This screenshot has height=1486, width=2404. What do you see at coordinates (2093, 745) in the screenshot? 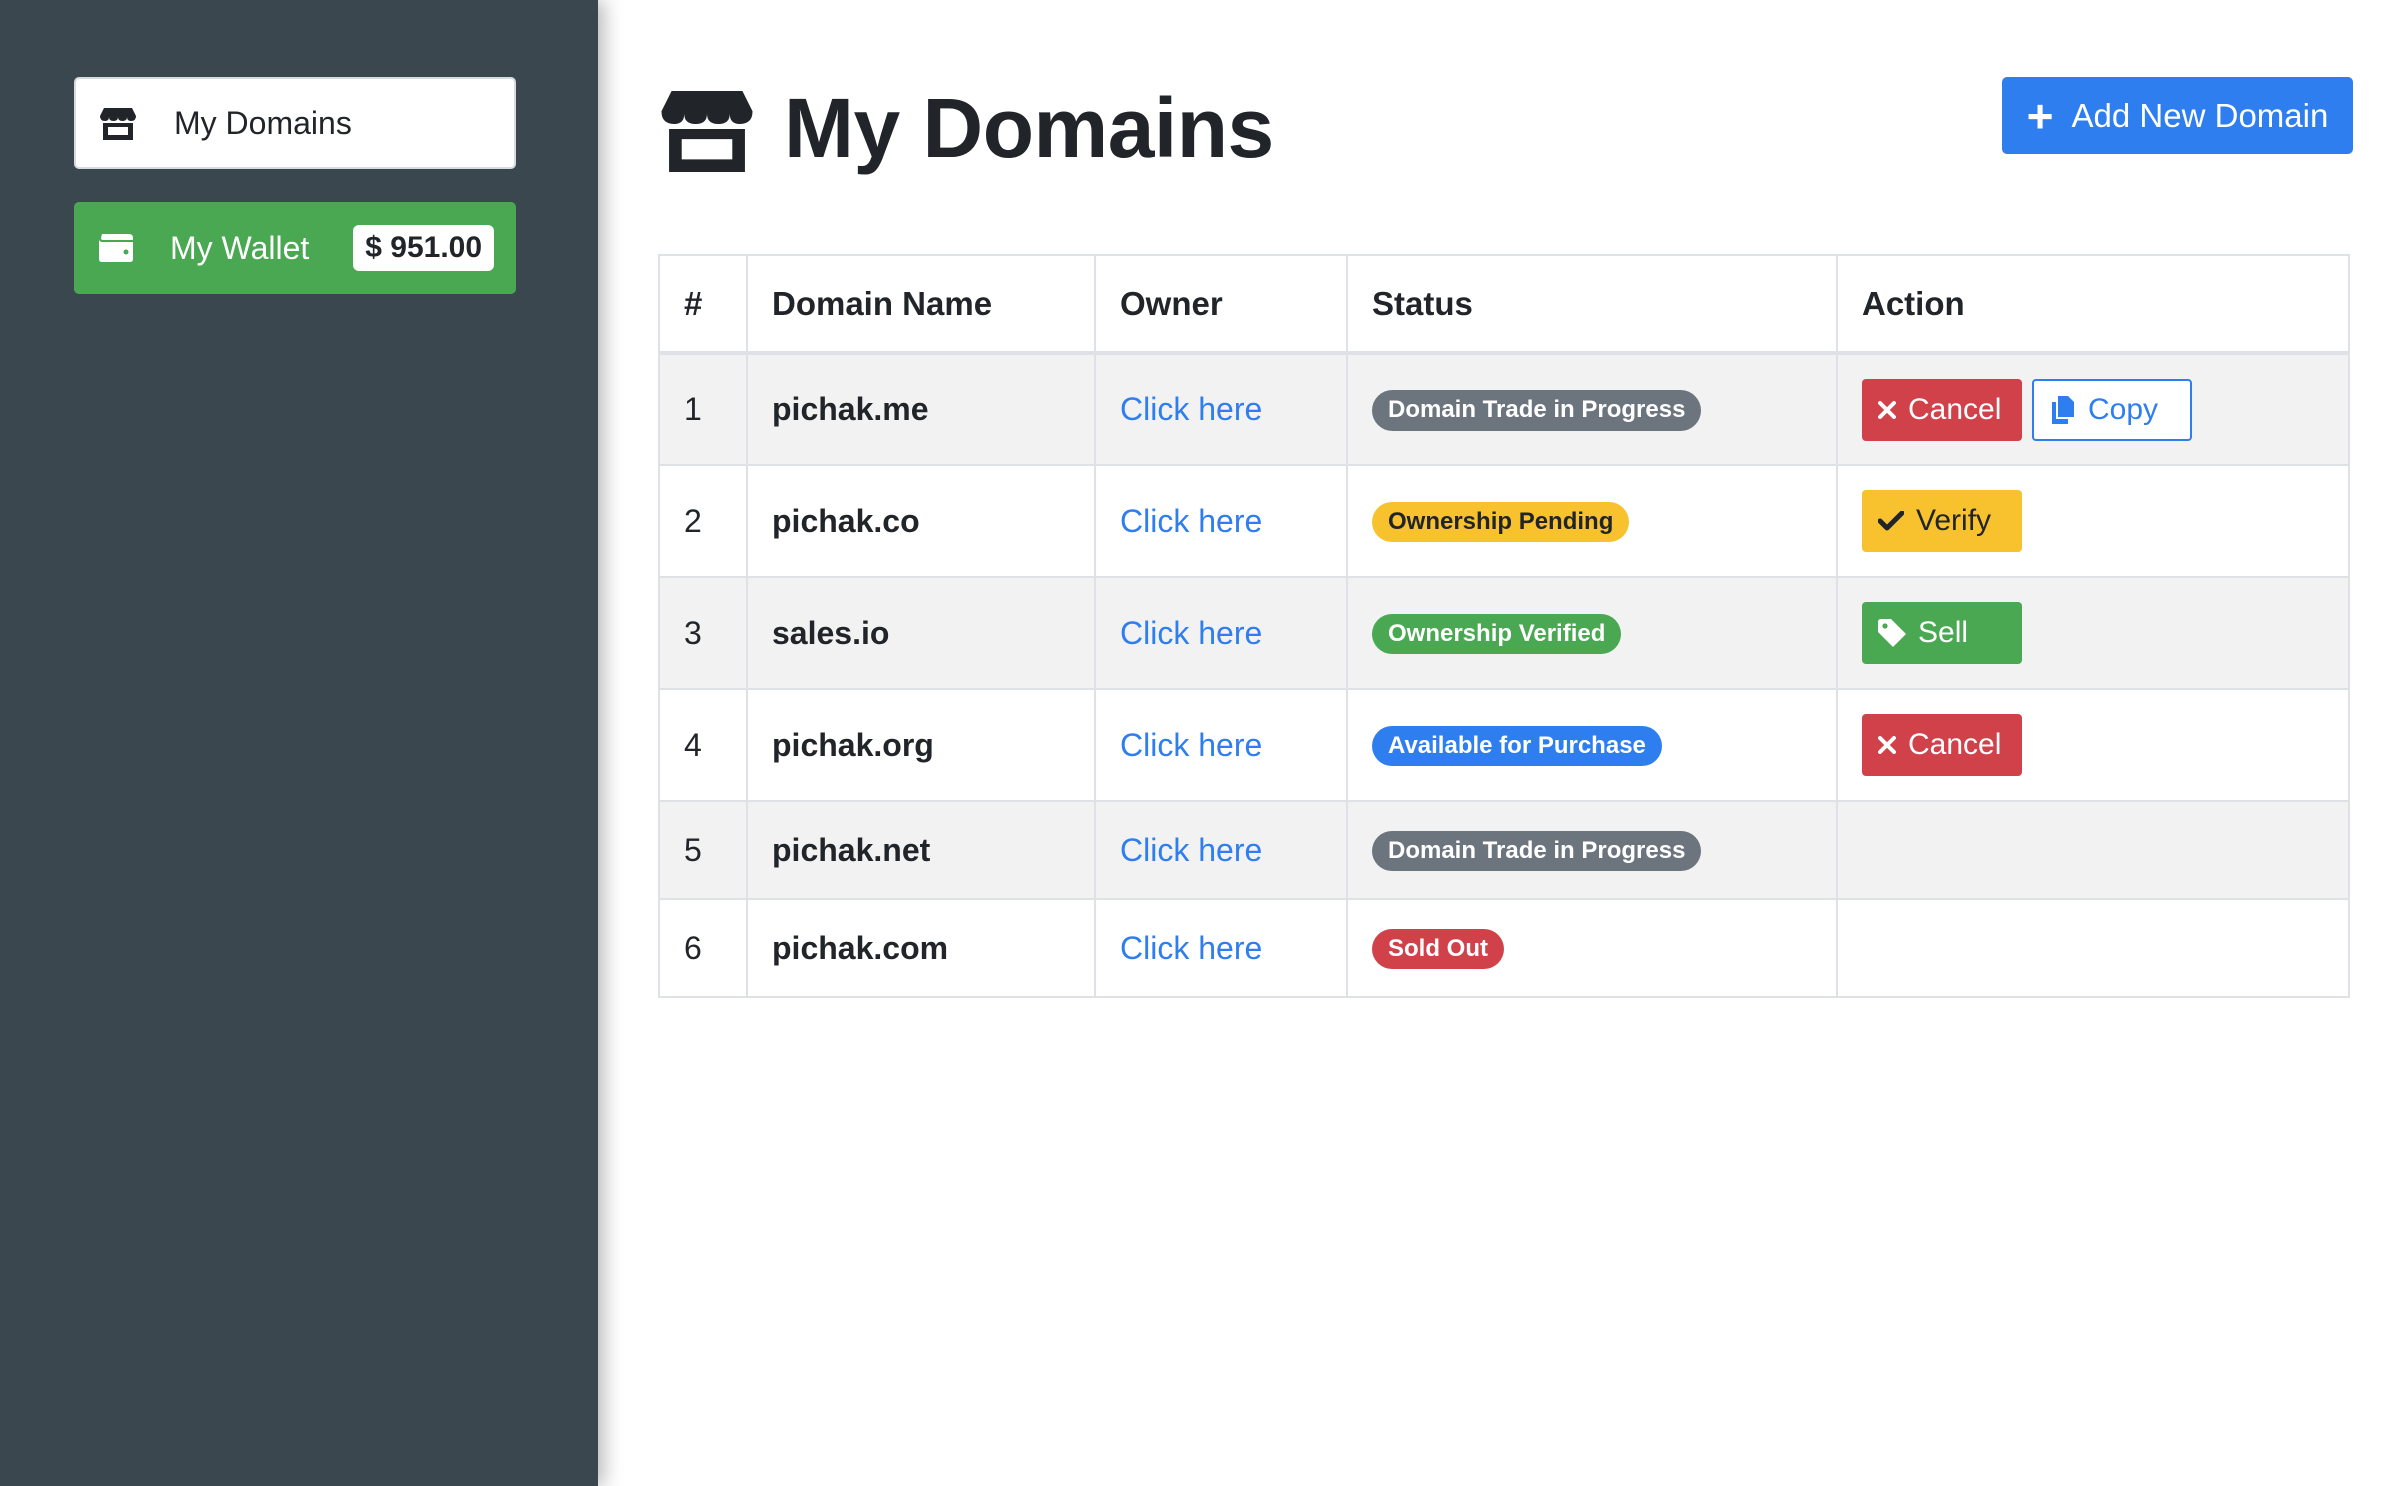
I see `action-cell: Cancel` at bounding box center [2093, 745].